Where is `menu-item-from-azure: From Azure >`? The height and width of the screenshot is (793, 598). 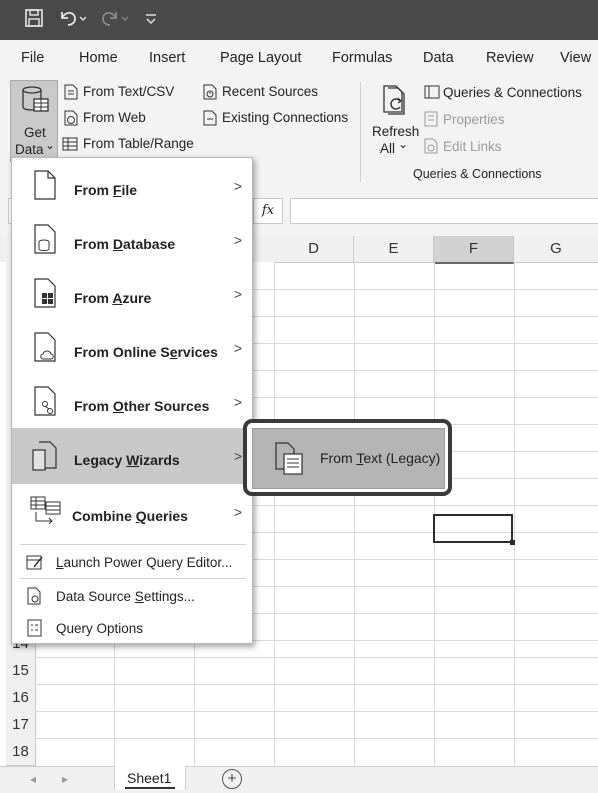 menu-item-from-azure: From Azure > is located at coordinates (132, 293).